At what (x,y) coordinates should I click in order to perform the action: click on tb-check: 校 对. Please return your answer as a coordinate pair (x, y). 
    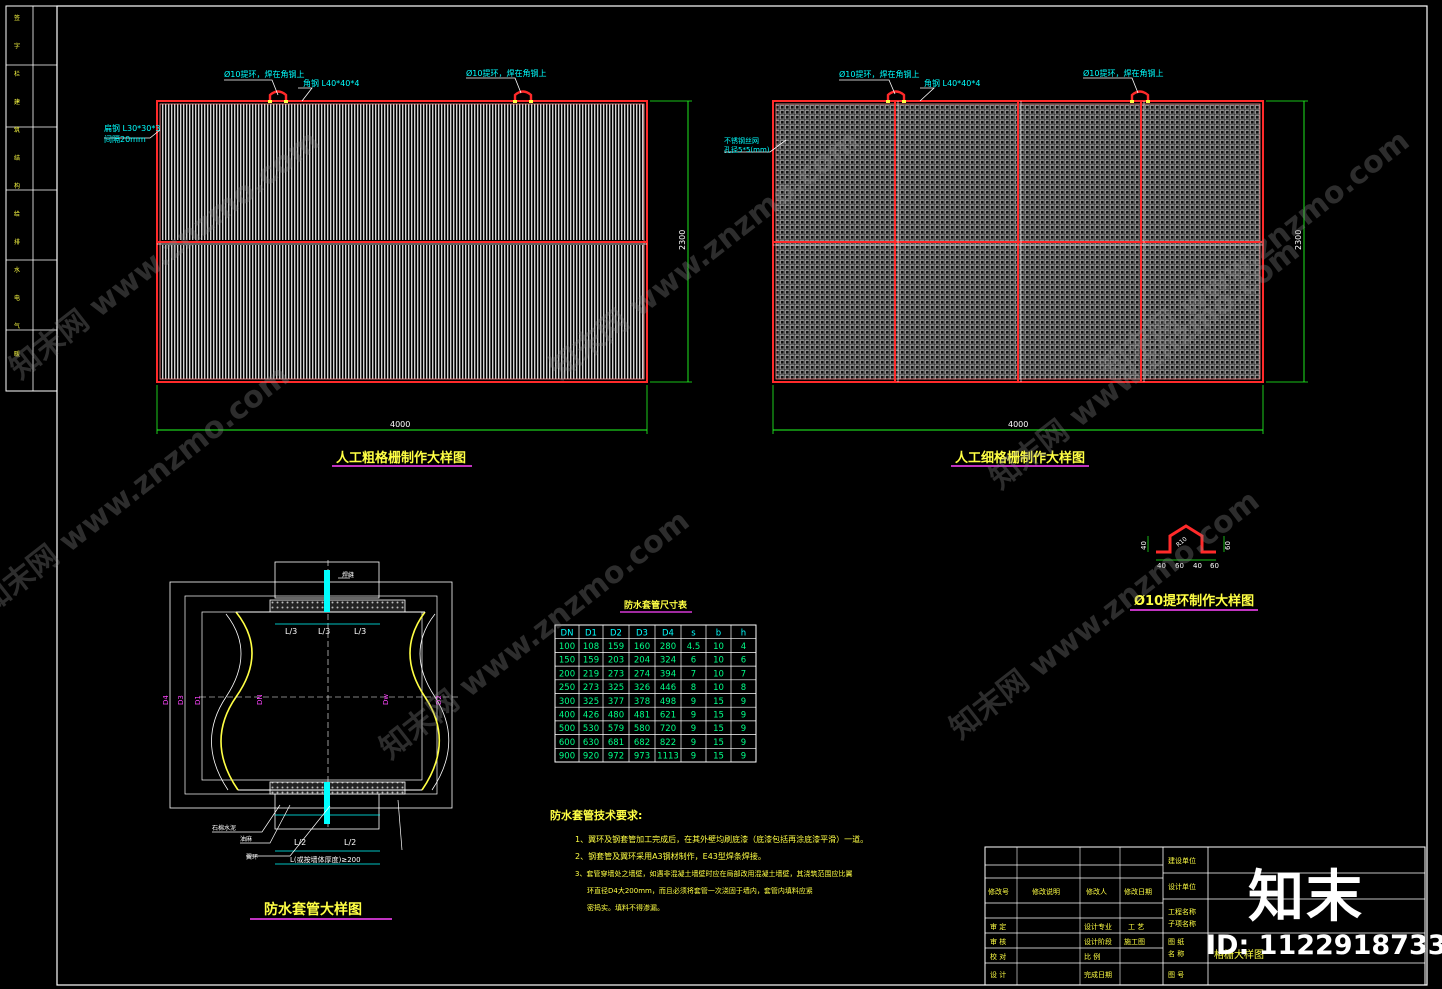
    Looking at the image, I should click on (998, 956).